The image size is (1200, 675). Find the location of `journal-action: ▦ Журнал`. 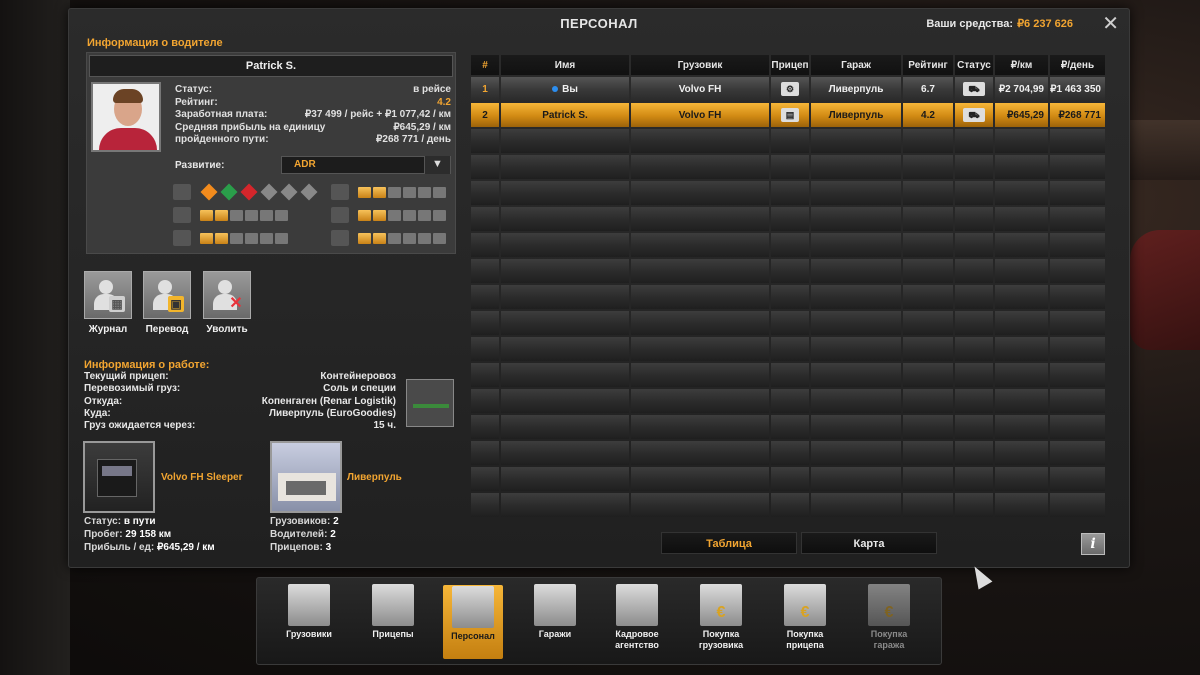

journal-action: ▦ Журнал is located at coordinates (108, 303).